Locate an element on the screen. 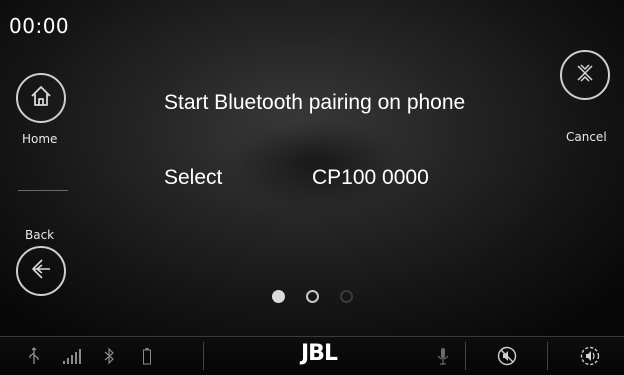 The width and height of the screenshot is (624, 375). home-button is located at coordinates (41, 98).